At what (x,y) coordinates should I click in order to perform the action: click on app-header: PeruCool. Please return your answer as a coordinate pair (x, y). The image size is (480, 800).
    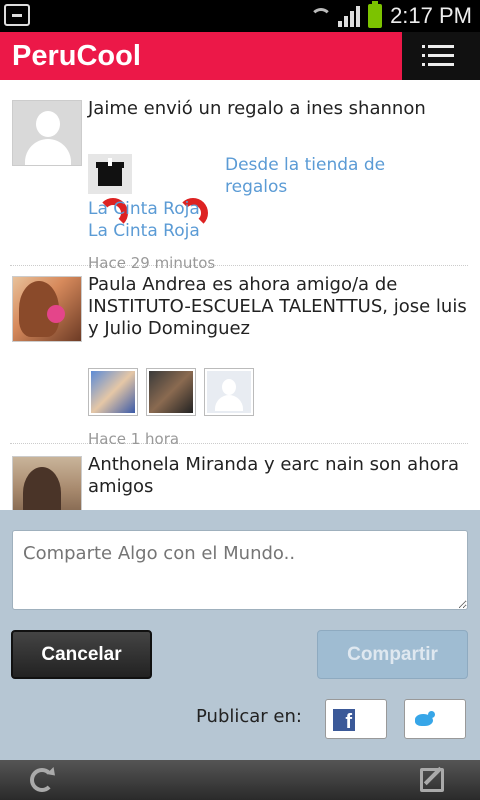
    Looking at the image, I should click on (240, 56).